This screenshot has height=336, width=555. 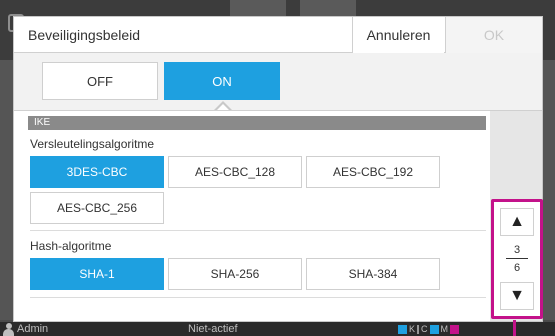 I want to click on encryption-option-aes-cbc-256: AES-CBC_256, so click(x=97, y=208).